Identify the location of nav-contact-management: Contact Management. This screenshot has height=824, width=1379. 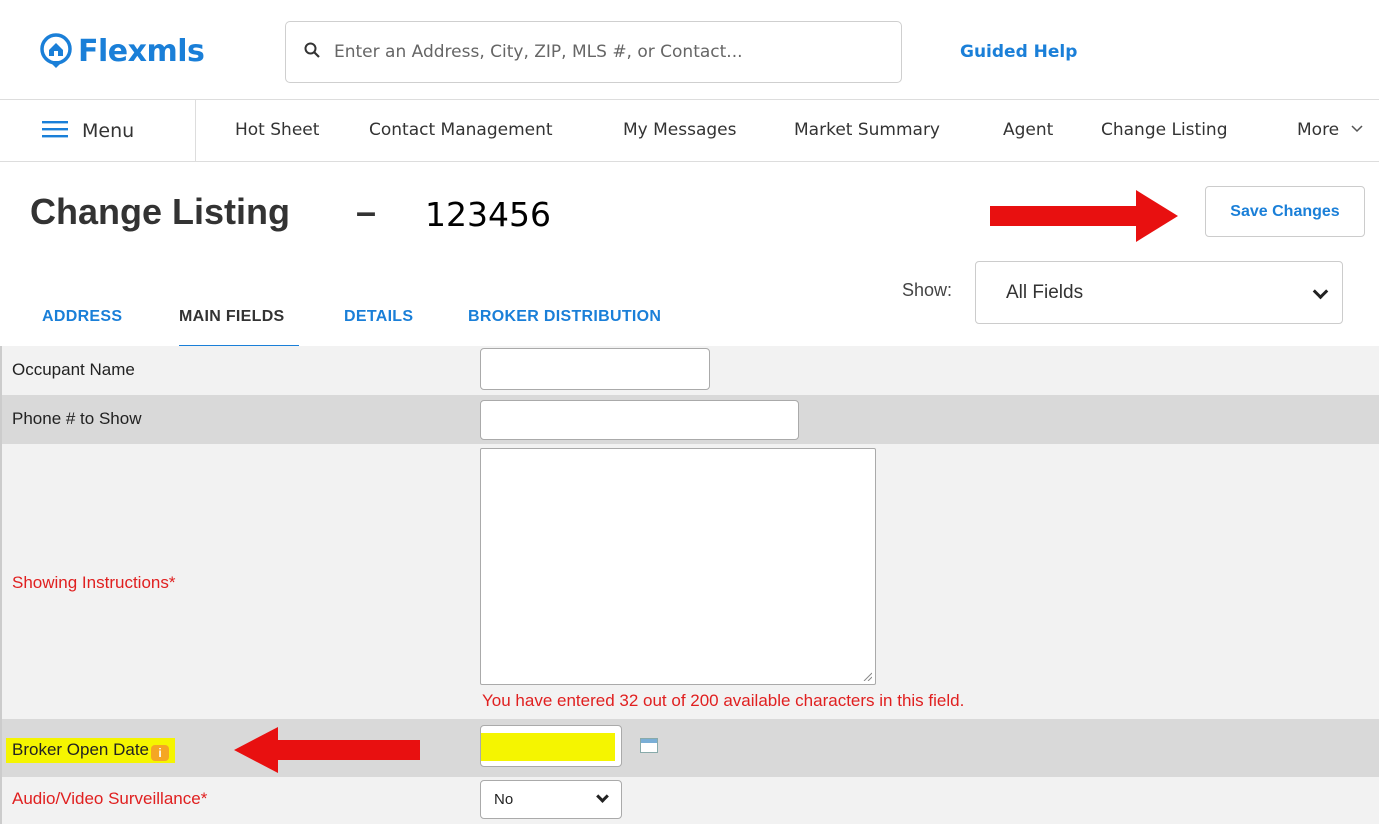
(461, 130).